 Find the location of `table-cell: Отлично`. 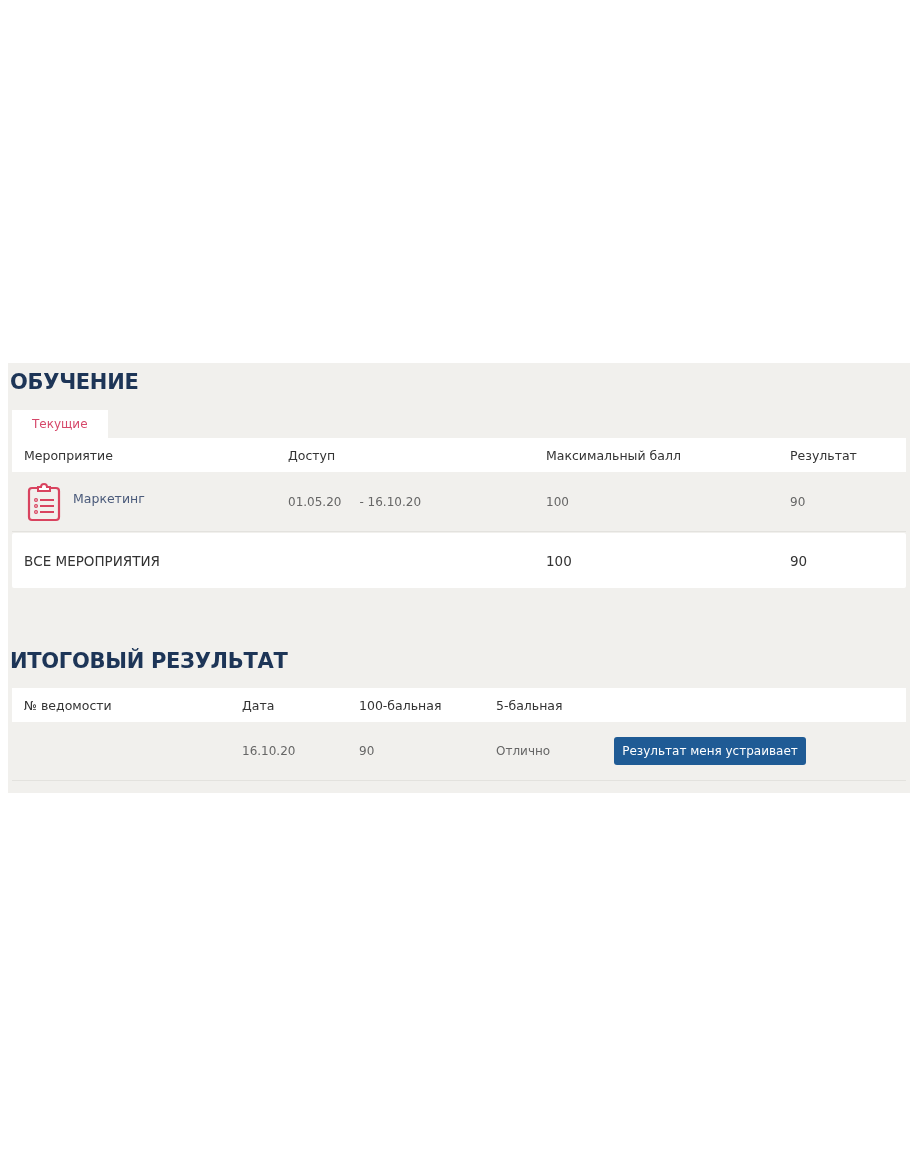

table-cell: Отлично is located at coordinates (523, 751).